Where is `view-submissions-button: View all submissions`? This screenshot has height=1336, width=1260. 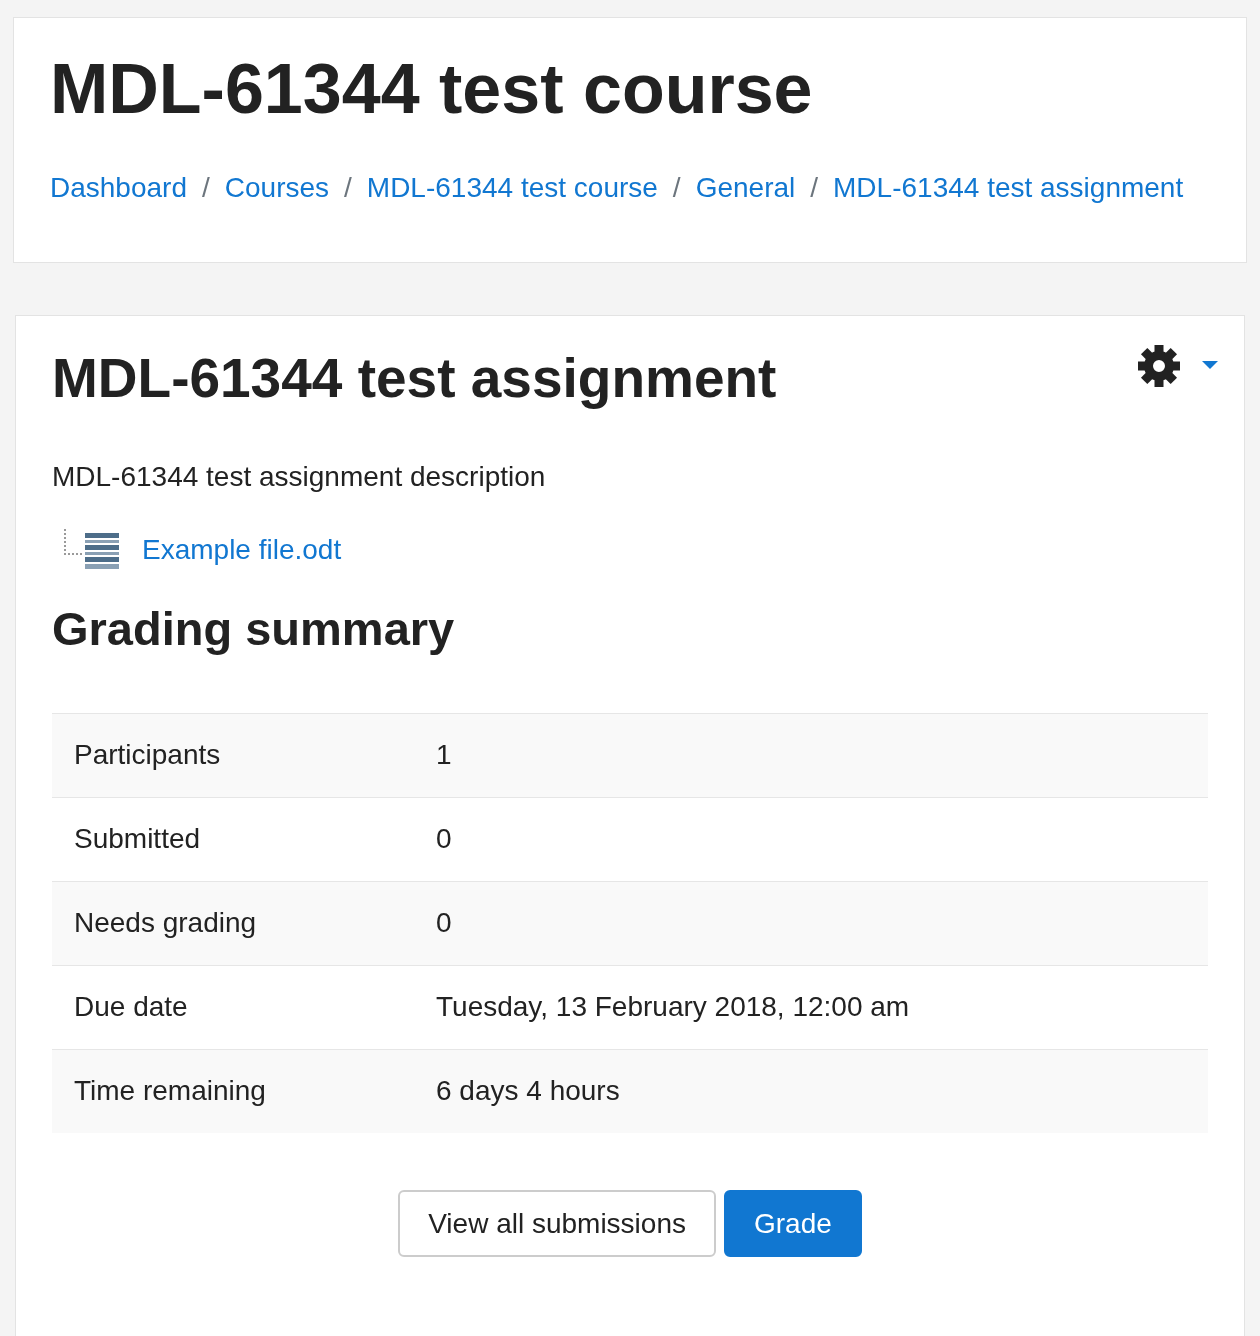 view-submissions-button: View all submissions is located at coordinates (557, 1224).